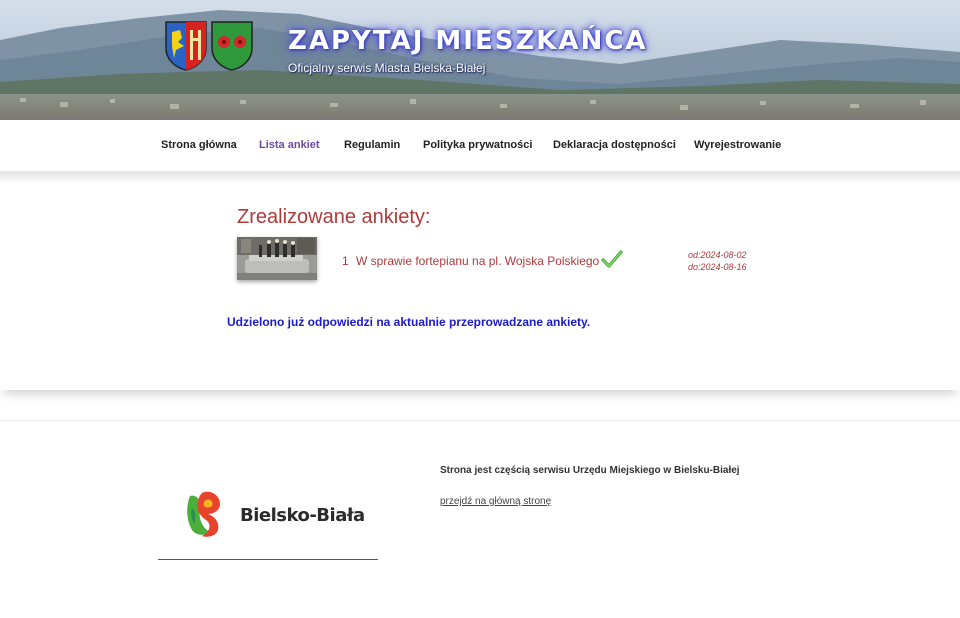  Describe the element at coordinates (186, 46) in the screenshot. I see `coat-of-arms-left-icon` at that location.